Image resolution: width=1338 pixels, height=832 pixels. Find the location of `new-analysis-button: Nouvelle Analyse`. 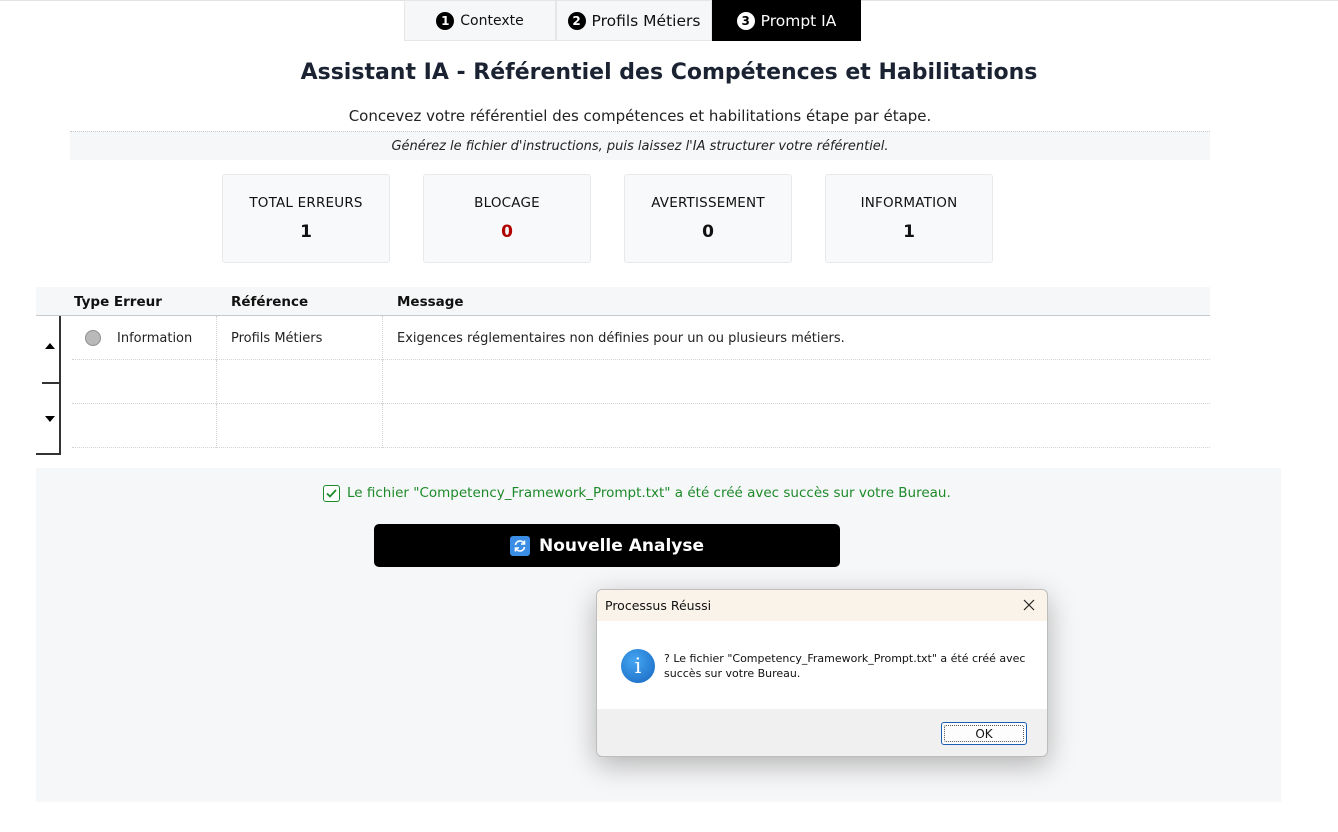

new-analysis-button: Nouvelle Analyse is located at coordinates (607, 545).